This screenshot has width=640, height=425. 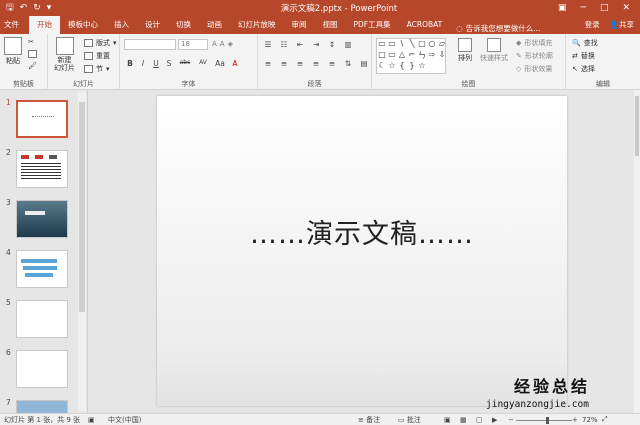 I want to click on thumbnails-scrollbar, so click(x=82, y=251).